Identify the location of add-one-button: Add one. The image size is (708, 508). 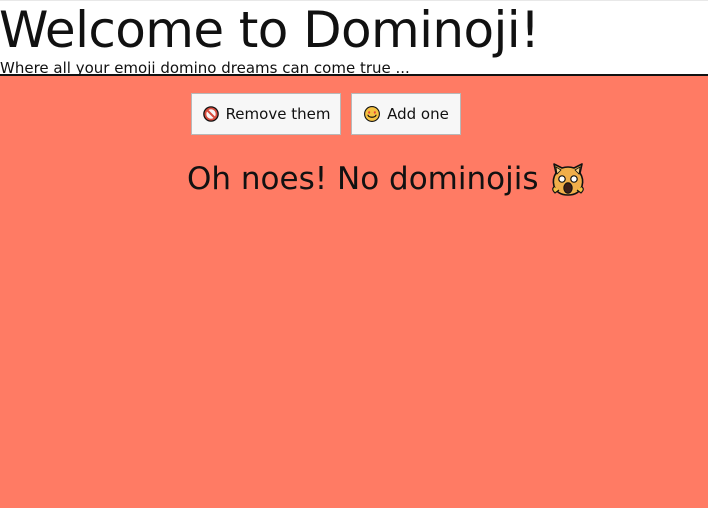
(406, 114).